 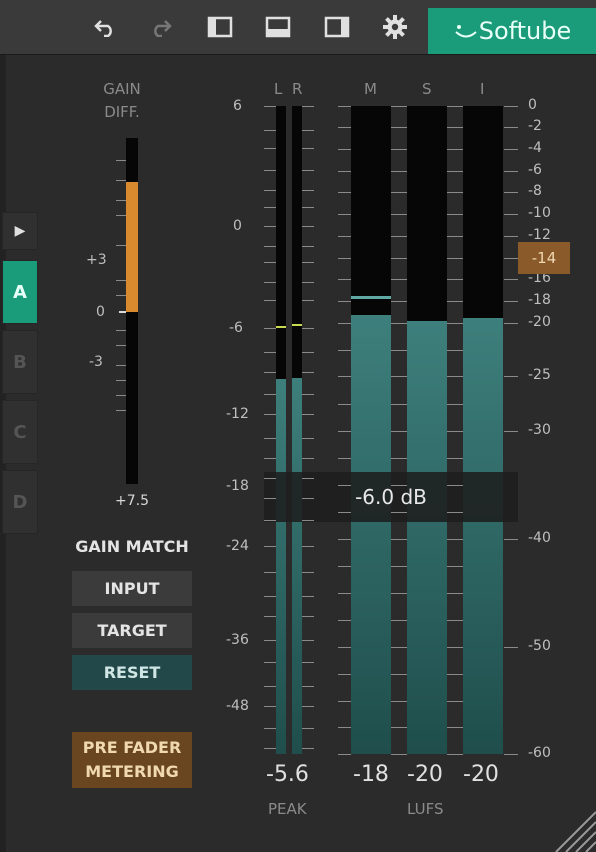 I want to click on peak-level-r, so click(x=297, y=566).